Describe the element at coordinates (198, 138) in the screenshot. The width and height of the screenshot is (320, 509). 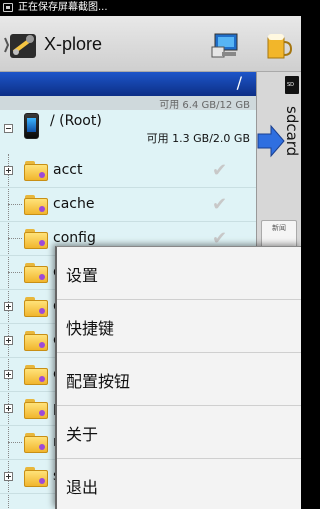
I see `root-size: 可用 1.3 GB/2.0 GB` at that location.